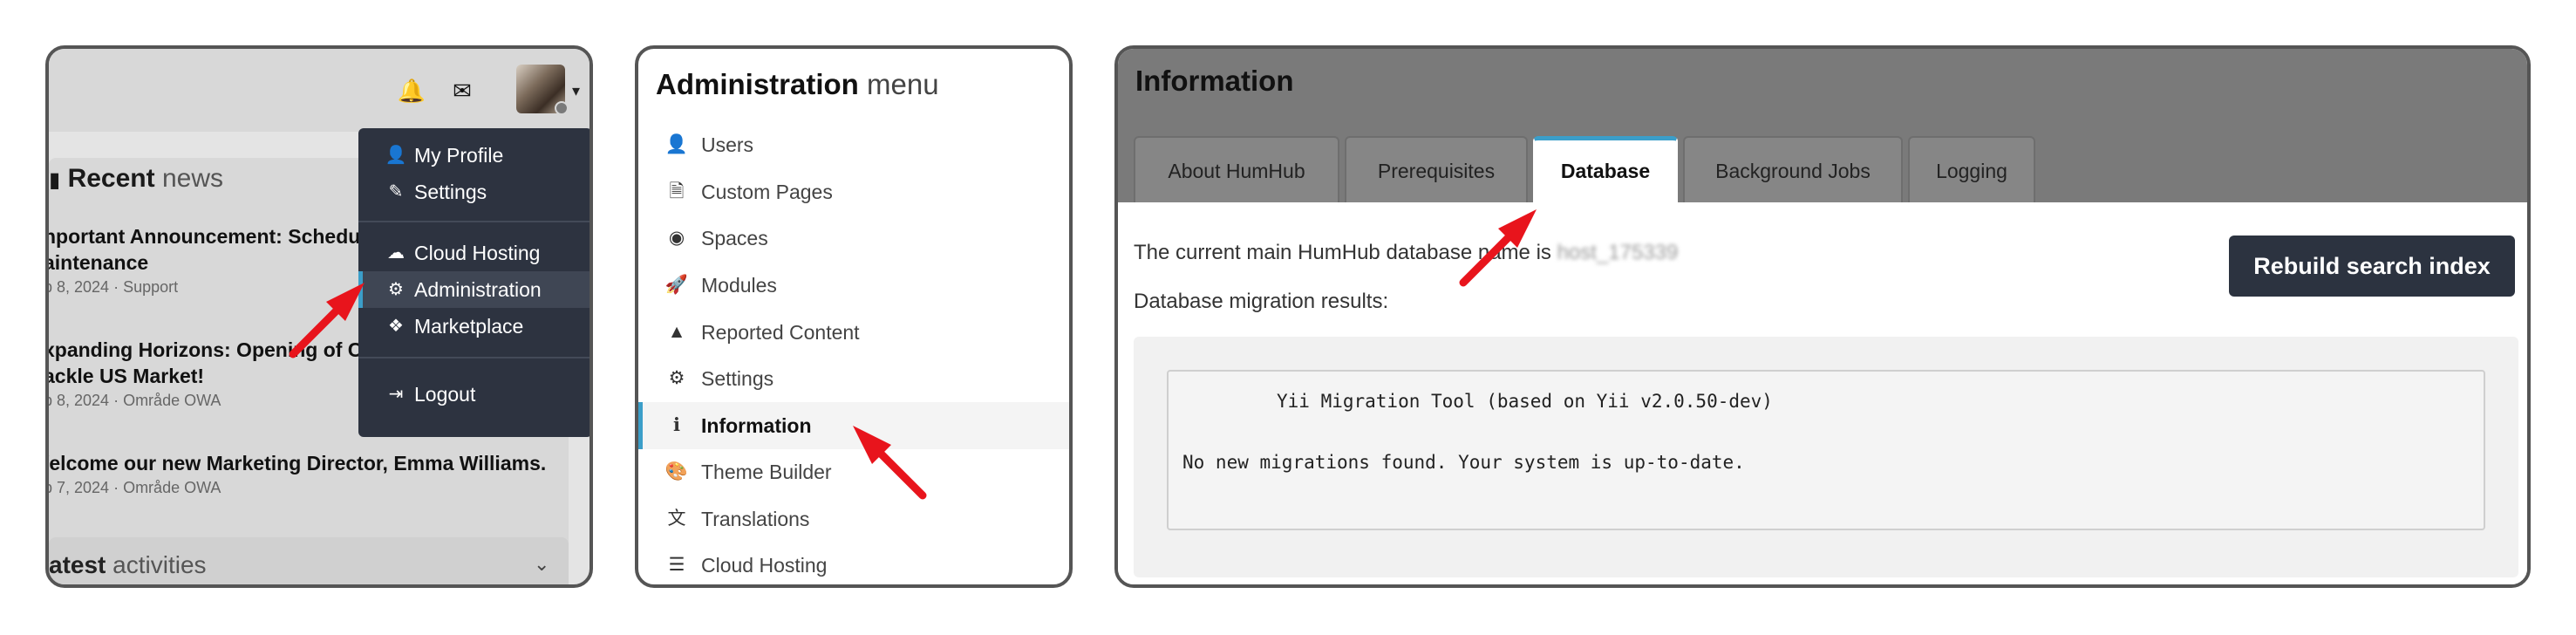 This screenshot has width=2576, height=635. What do you see at coordinates (1971, 169) in the screenshot?
I see `tab-logging: Logging` at bounding box center [1971, 169].